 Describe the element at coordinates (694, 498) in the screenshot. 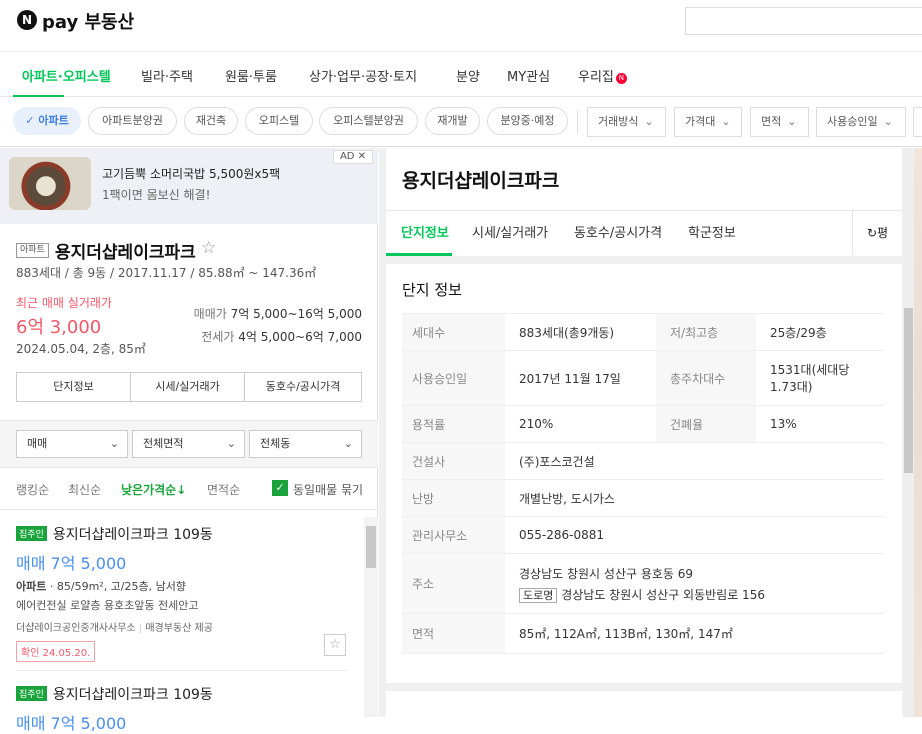

I see `value: 개별난방, 도시가스` at that location.